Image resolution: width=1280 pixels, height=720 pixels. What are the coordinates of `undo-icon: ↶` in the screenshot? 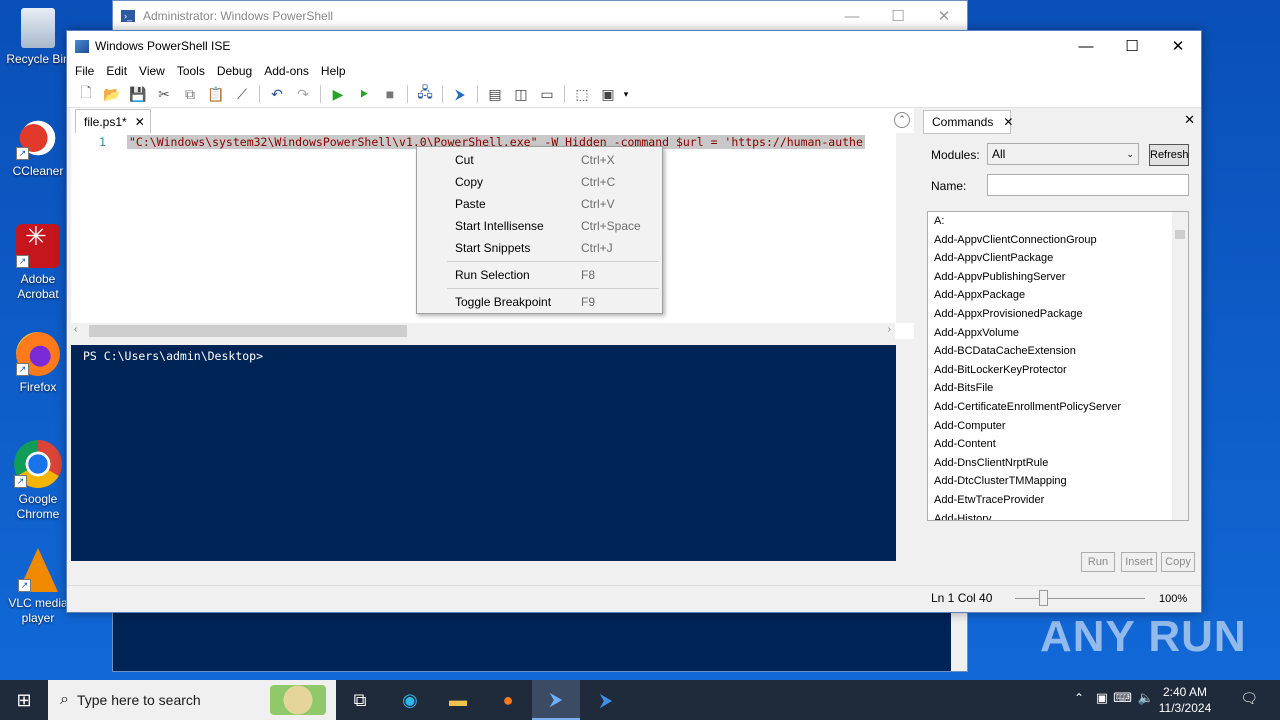 It's located at (277, 94).